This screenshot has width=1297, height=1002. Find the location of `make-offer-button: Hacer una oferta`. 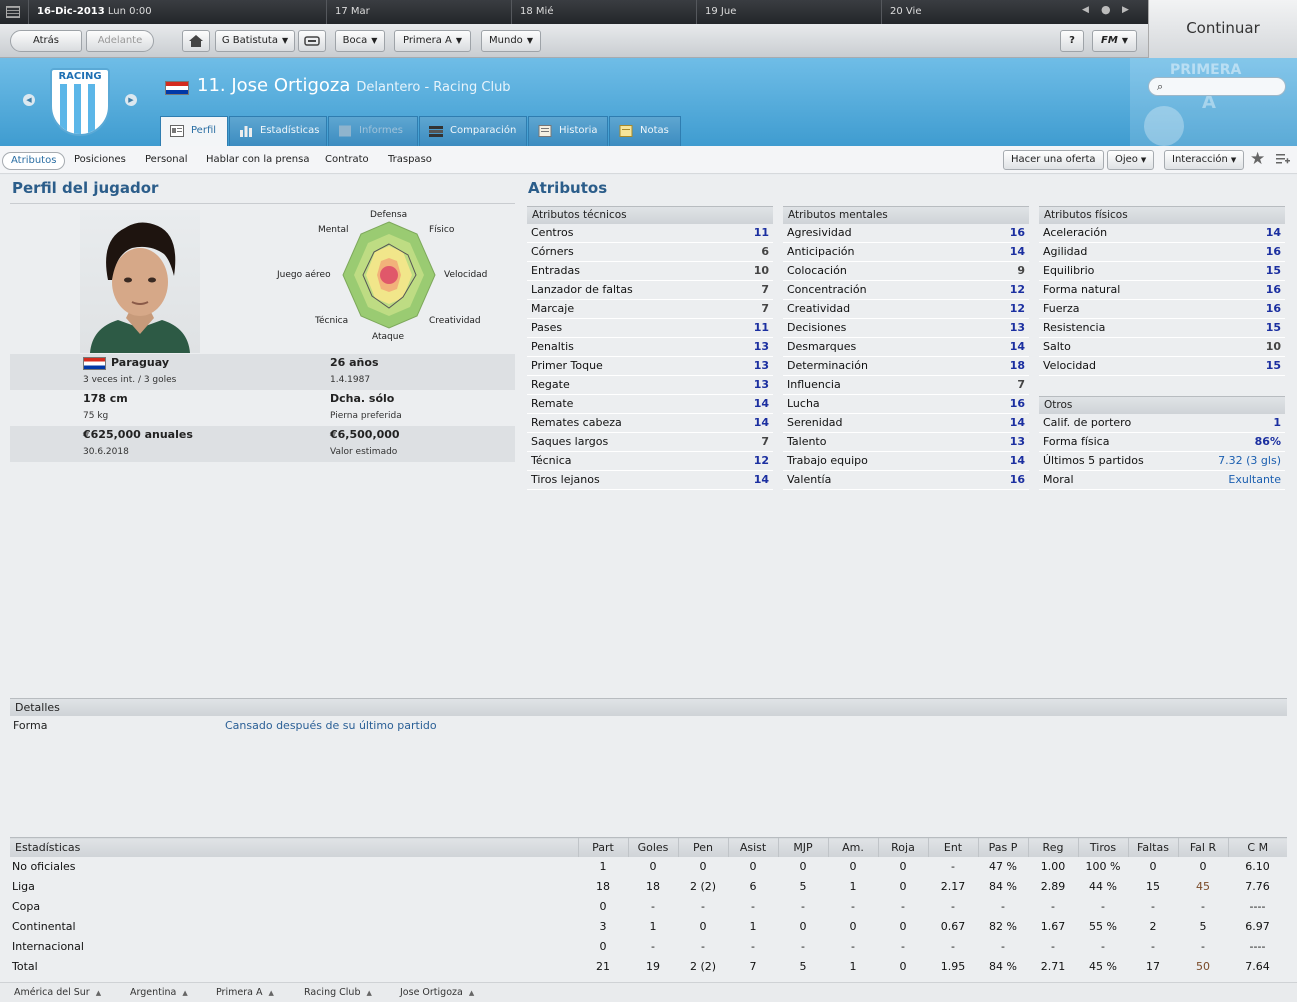

make-offer-button: Hacer una oferta is located at coordinates (1053, 160).